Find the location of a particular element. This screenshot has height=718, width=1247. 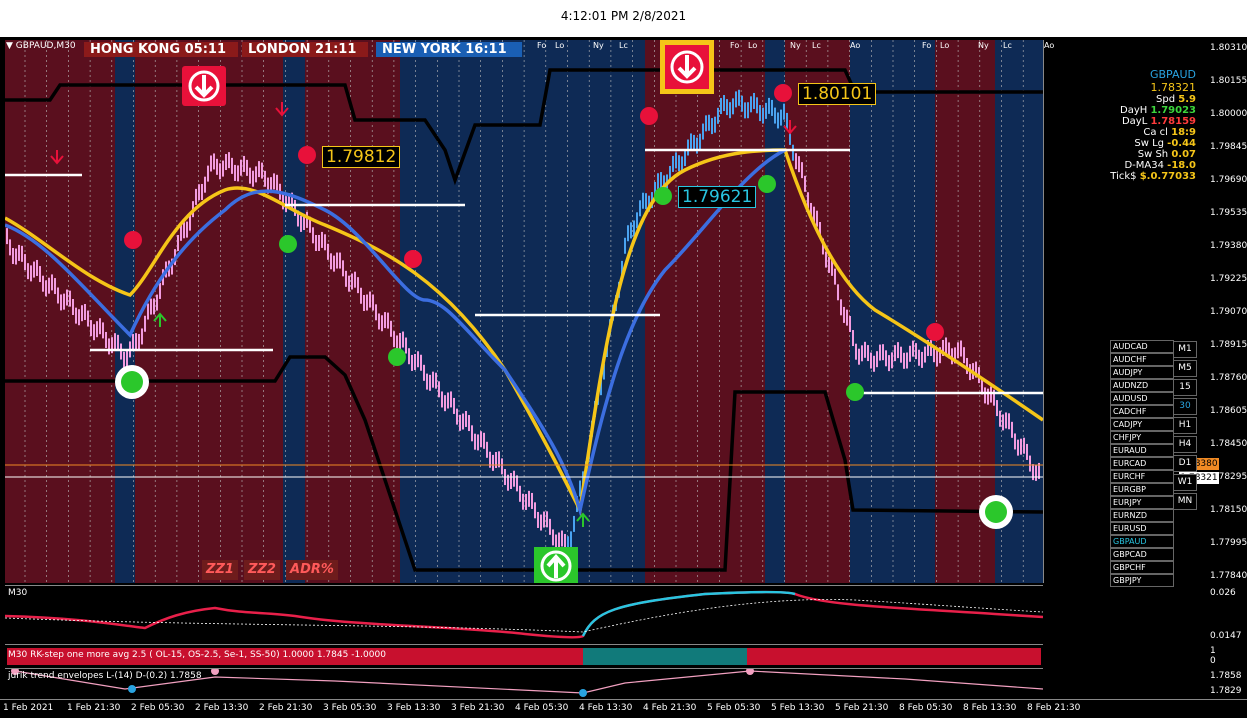

info-row-value: -0.44 is located at coordinates (1181, 143).